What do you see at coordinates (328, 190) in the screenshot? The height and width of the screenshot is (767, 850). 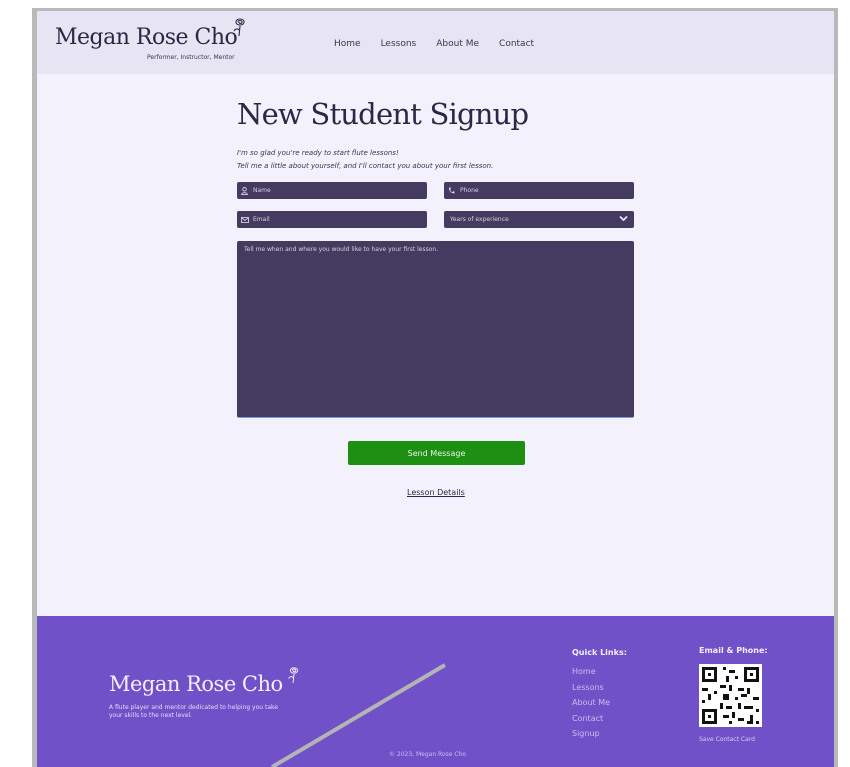 I see `name-input` at bounding box center [328, 190].